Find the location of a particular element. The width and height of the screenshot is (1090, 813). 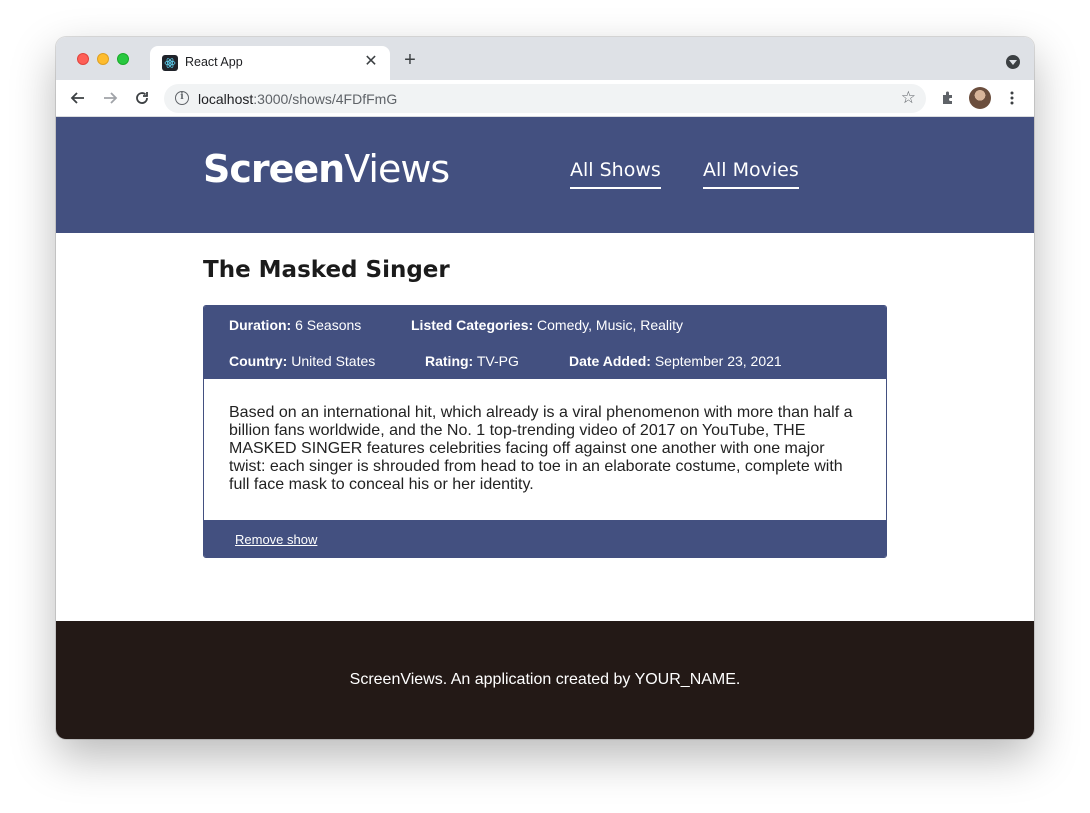

nav-all-shows: All Shows is located at coordinates (615, 174).